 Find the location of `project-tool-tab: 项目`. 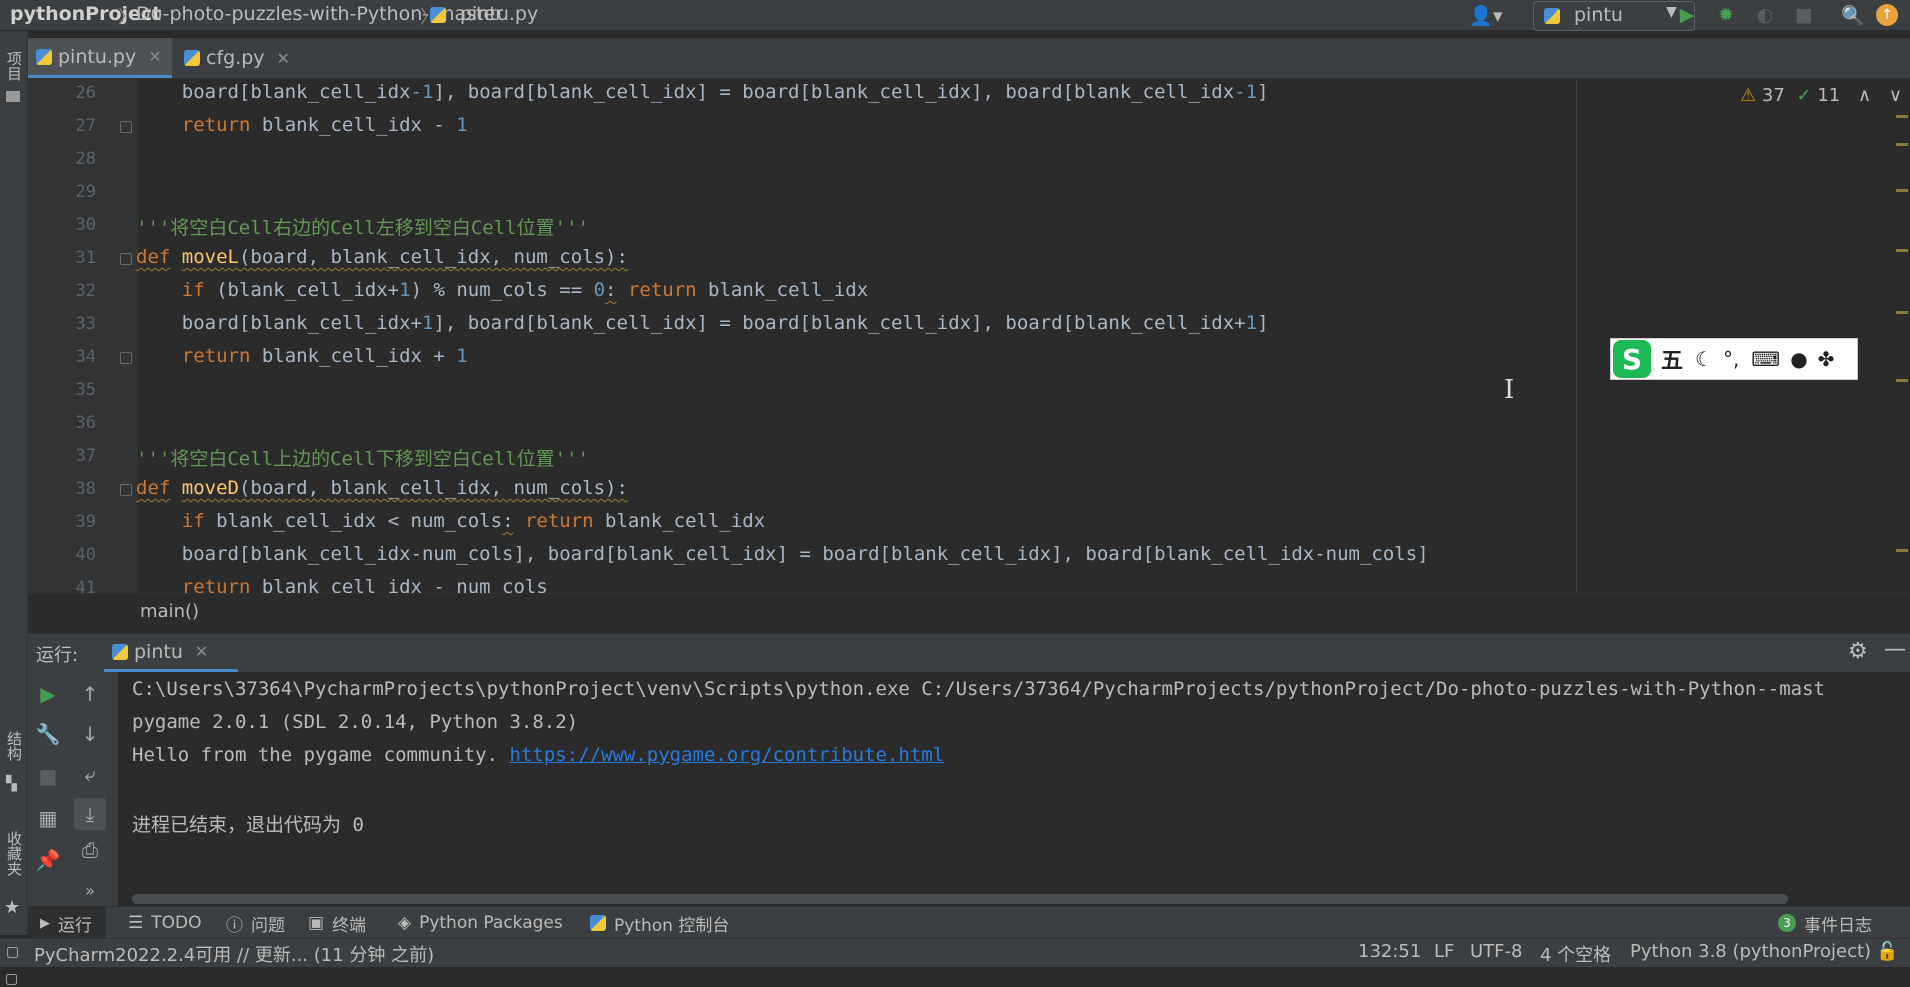

project-tool-tab: 项目 is located at coordinates (14, 66).